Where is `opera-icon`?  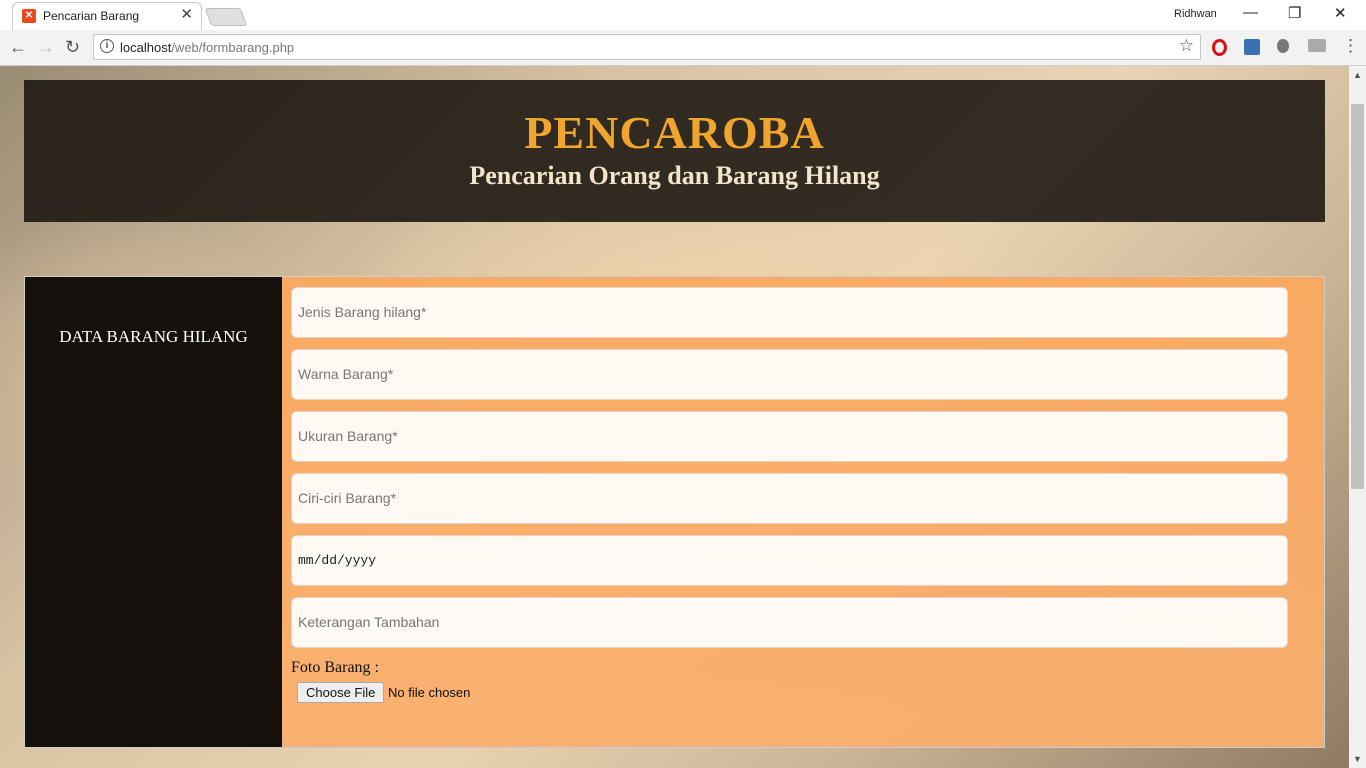 opera-icon is located at coordinates (1219, 47).